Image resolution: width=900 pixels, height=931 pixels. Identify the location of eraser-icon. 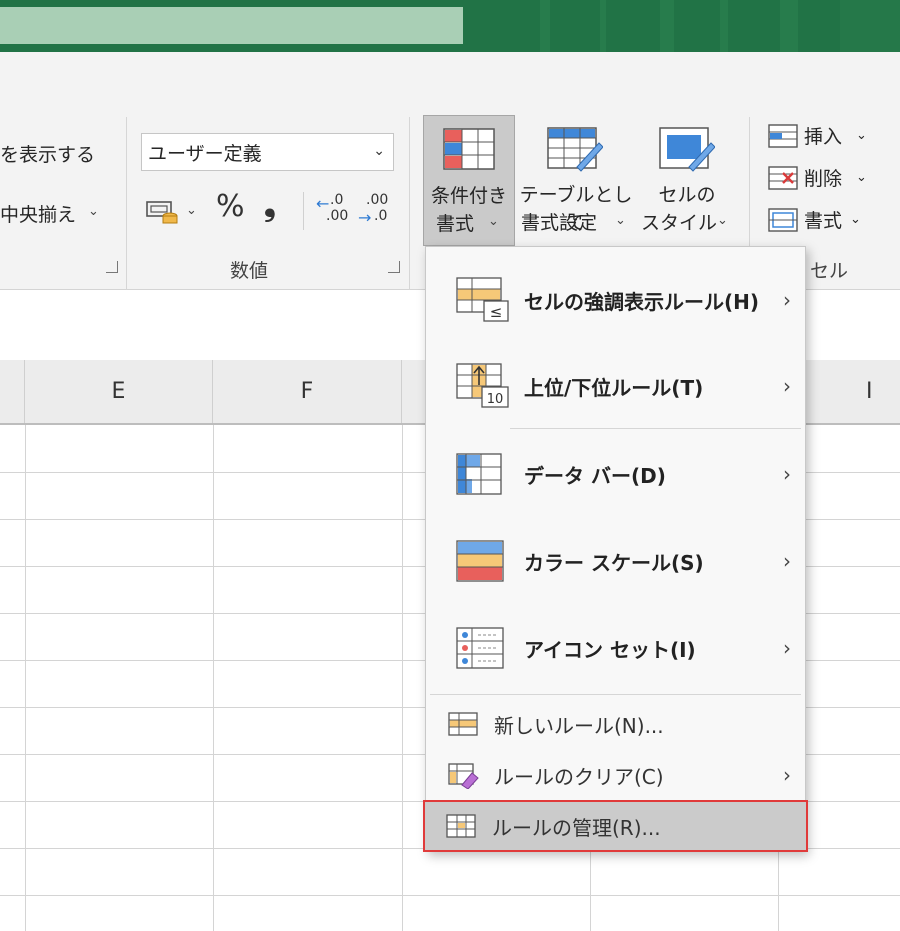
(463, 776).